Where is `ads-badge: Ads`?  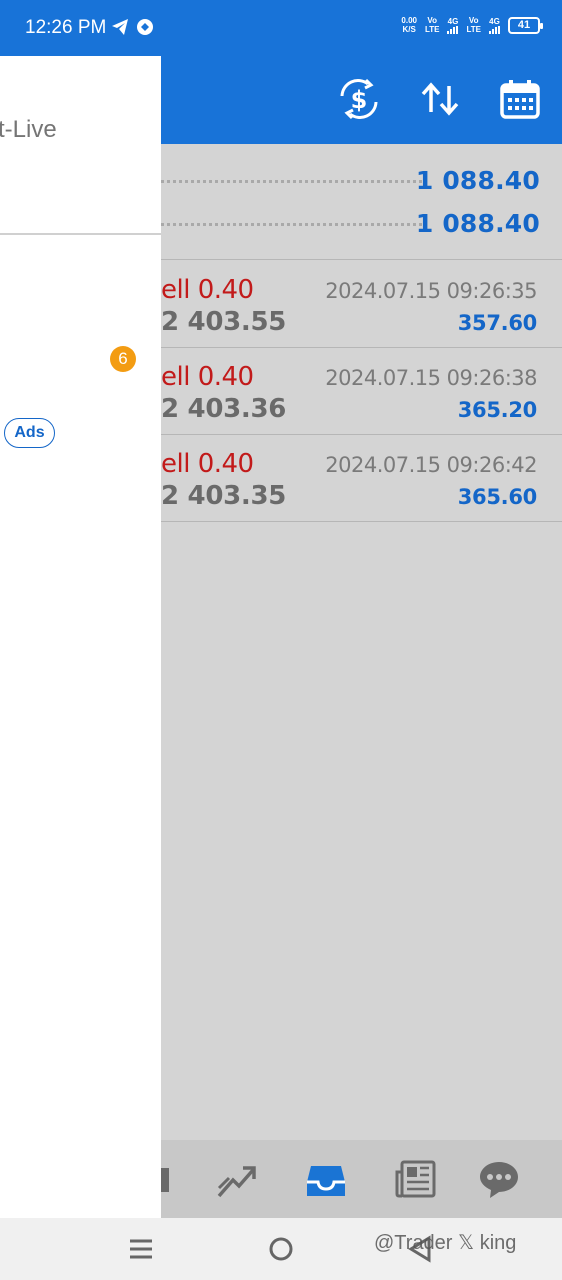 ads-badge: Ads is located at coordinates (29, 433).